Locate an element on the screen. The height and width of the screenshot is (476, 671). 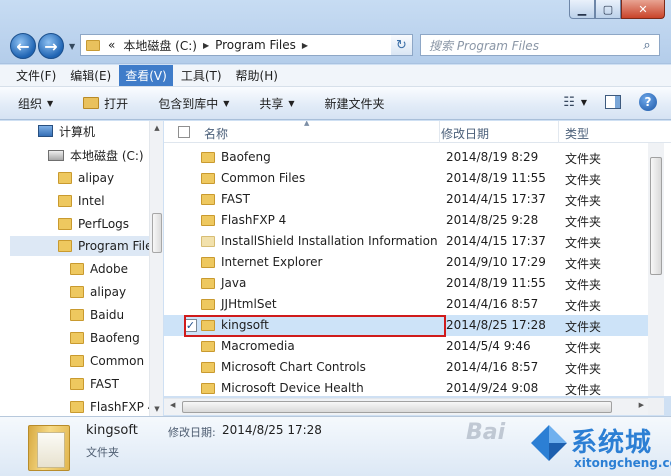
menu-file: 文件(F) is located at coordinates (36, 75).